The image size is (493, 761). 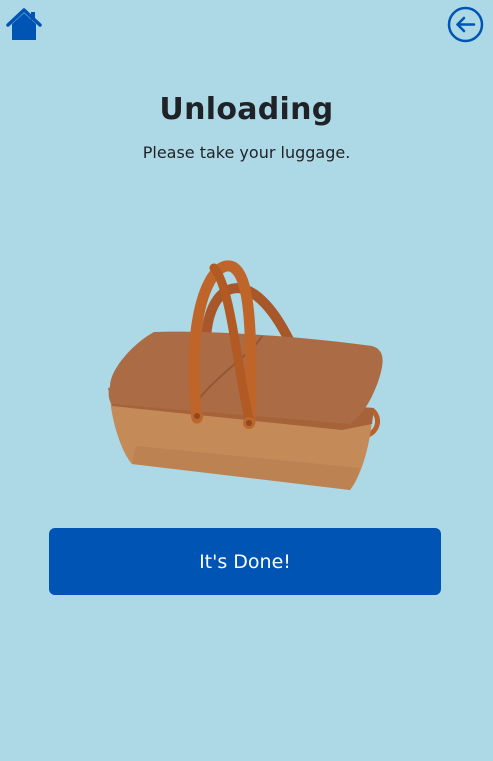 I want to click on done-button: It's Done!, so click(x=245, y=561).